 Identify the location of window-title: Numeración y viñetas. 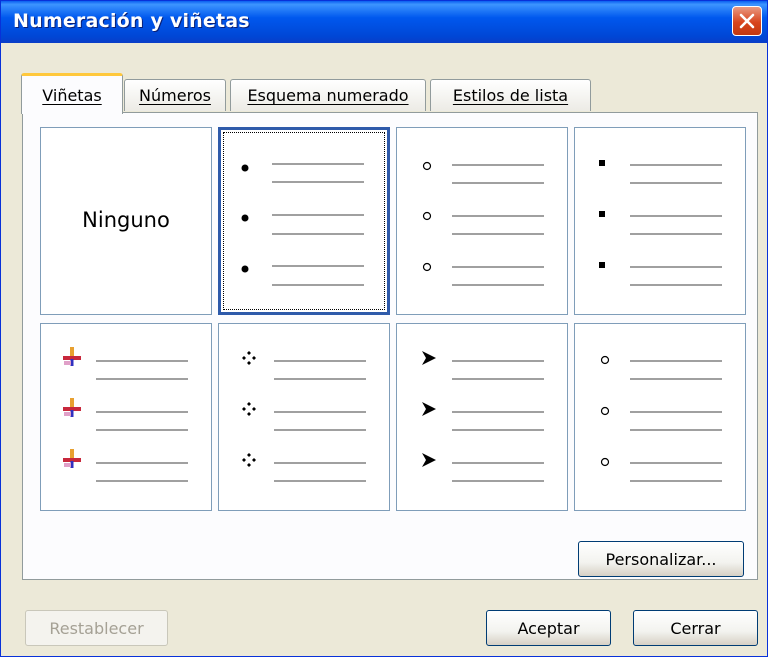
(131, 21).